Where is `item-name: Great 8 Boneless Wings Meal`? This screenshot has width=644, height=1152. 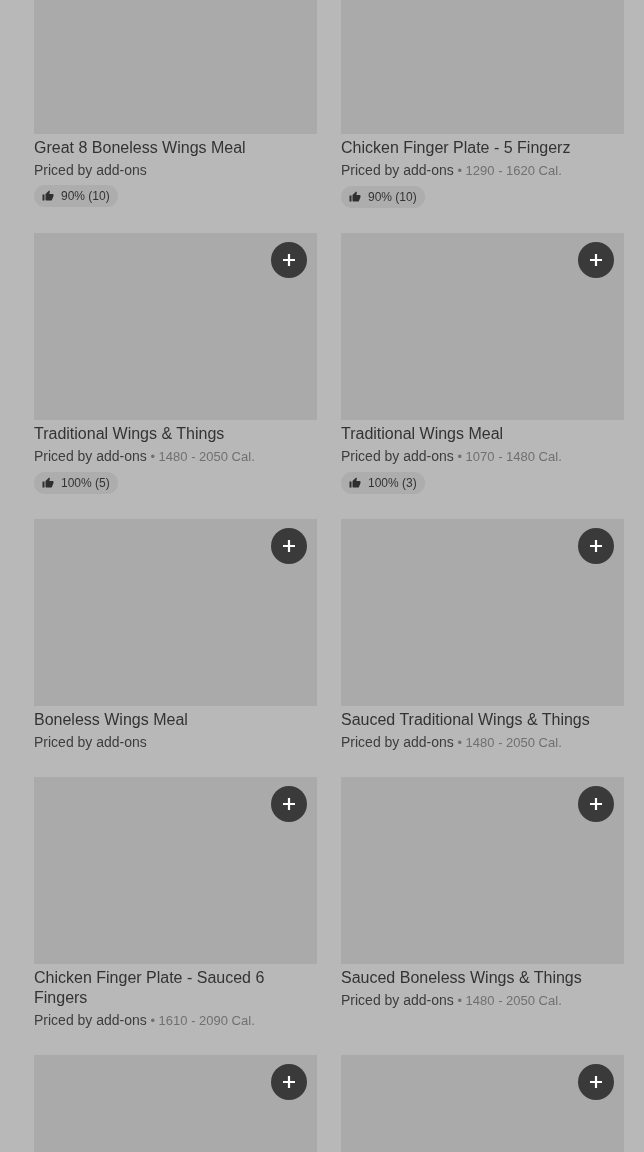 item-name: Great 8 Boneless Wings Meal is located at coordinates (175, 148).